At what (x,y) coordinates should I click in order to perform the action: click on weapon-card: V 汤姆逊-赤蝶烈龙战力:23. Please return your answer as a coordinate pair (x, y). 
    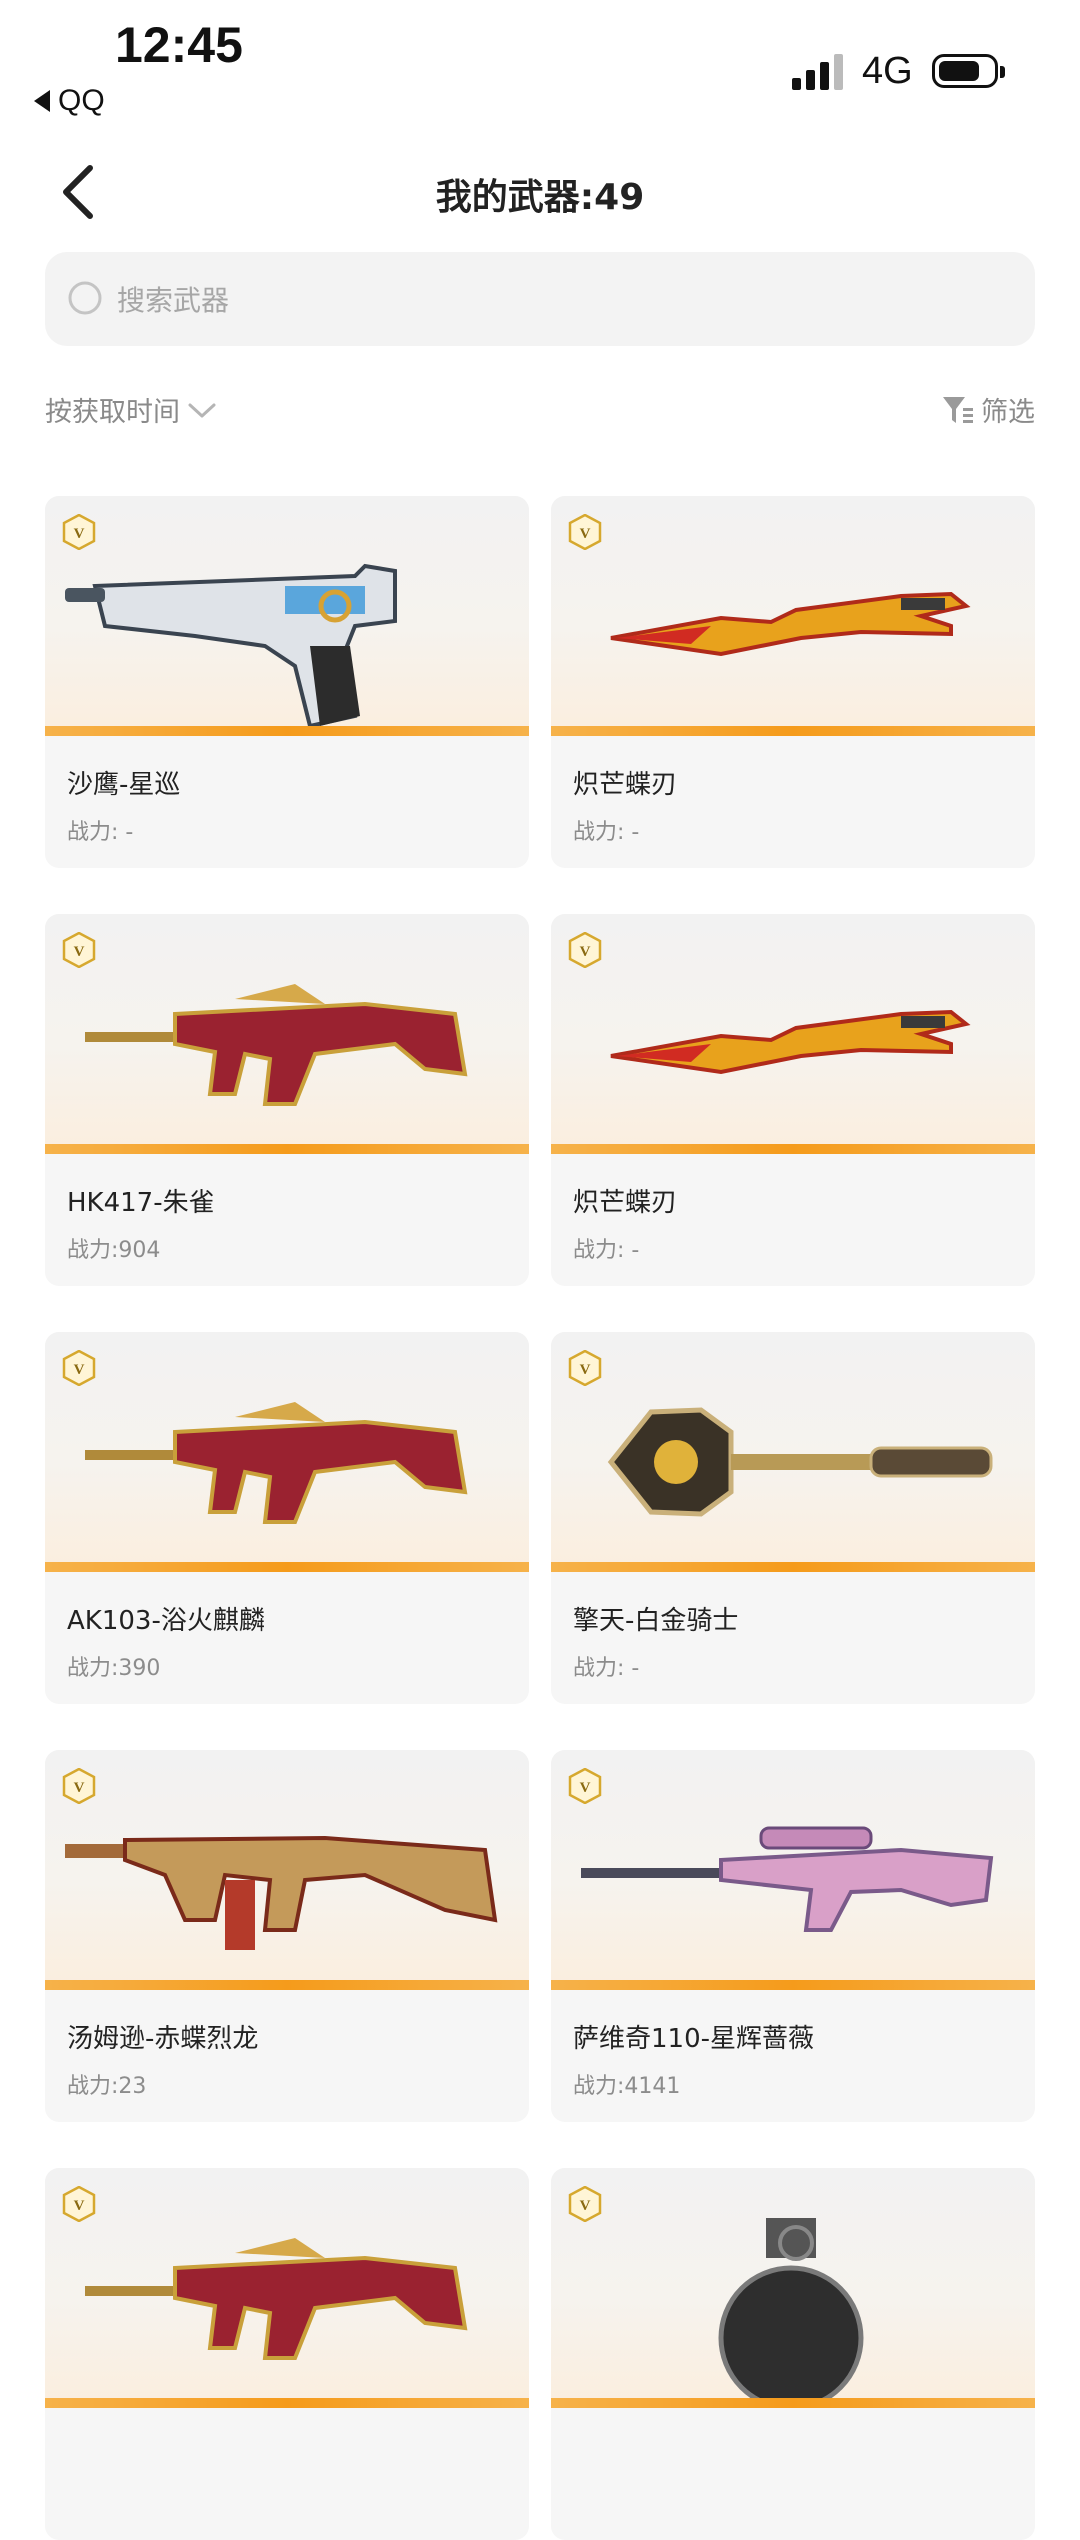
    Looking at the image, I should click on (287, 1936).